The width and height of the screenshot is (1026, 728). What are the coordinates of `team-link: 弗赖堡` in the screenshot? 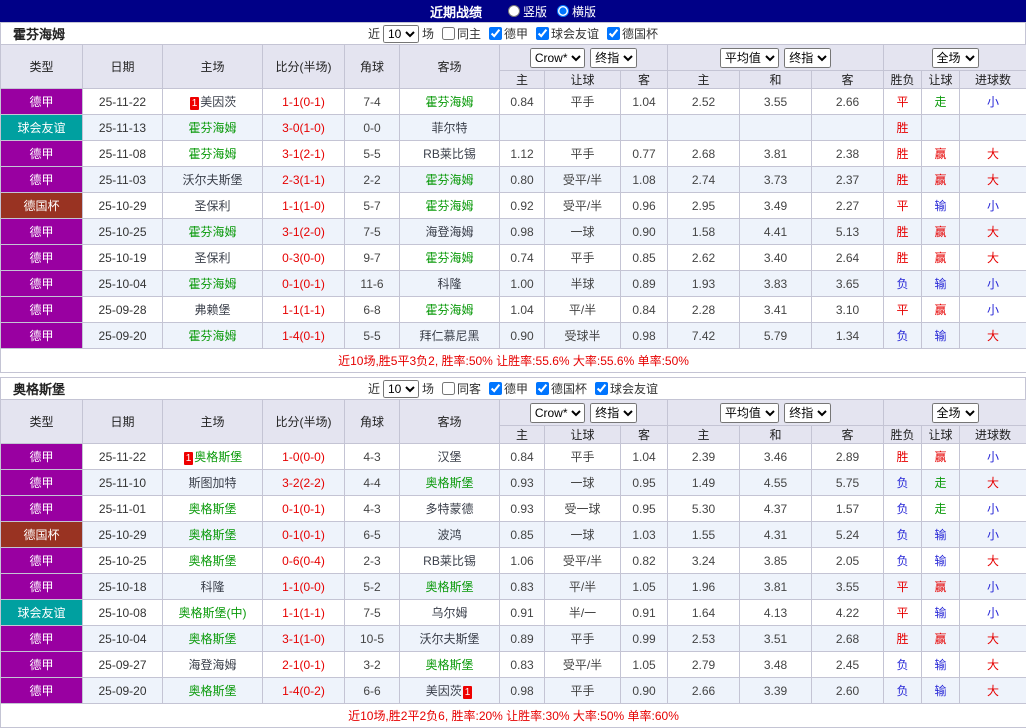 It's located at (212, 310).